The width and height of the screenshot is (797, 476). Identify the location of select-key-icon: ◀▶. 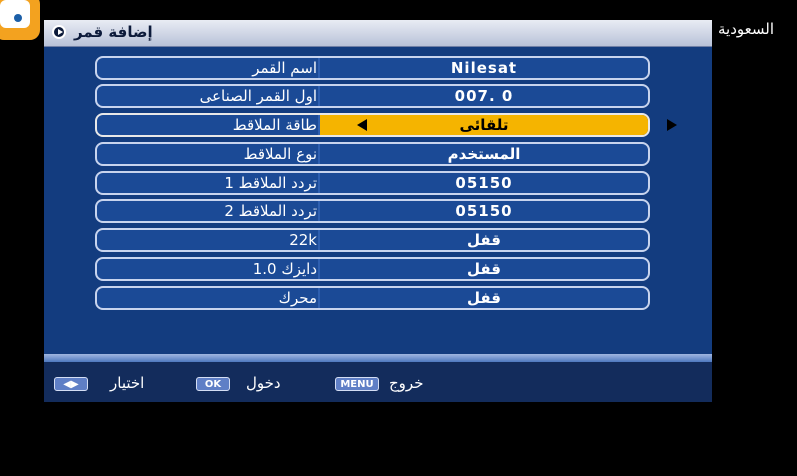
(71, 384).